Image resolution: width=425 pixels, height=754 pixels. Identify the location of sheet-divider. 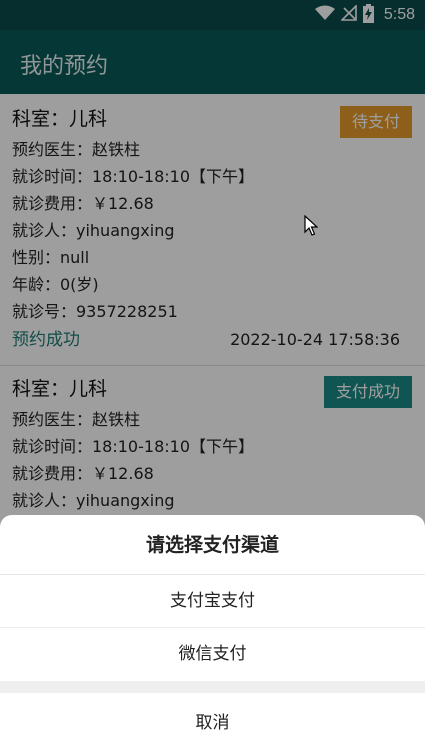
(212, 687).